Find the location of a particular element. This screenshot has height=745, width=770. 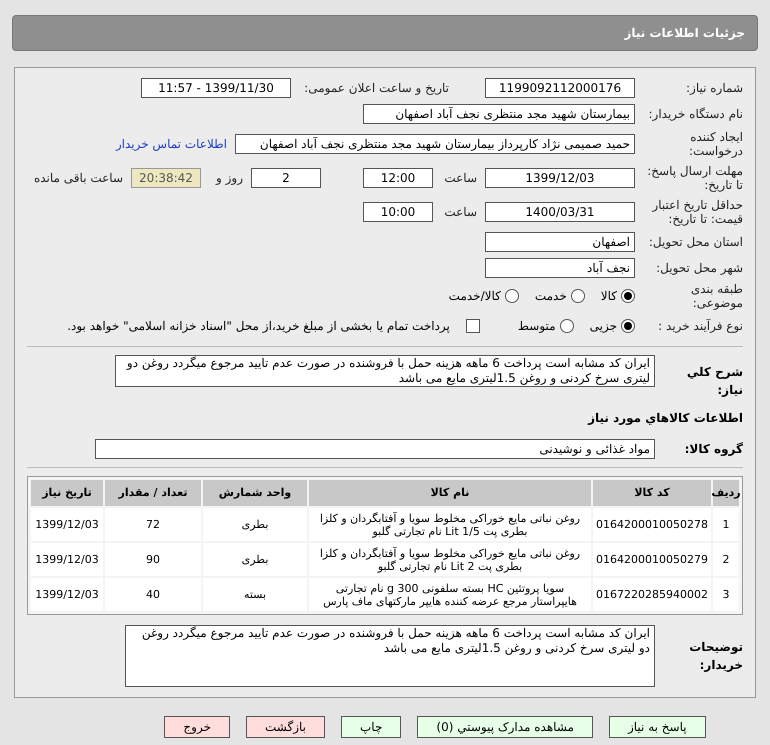

field-label: حداقل تاریخ اعتبار قیمت: تا تاریخ: is located at coordinates (696, 212).